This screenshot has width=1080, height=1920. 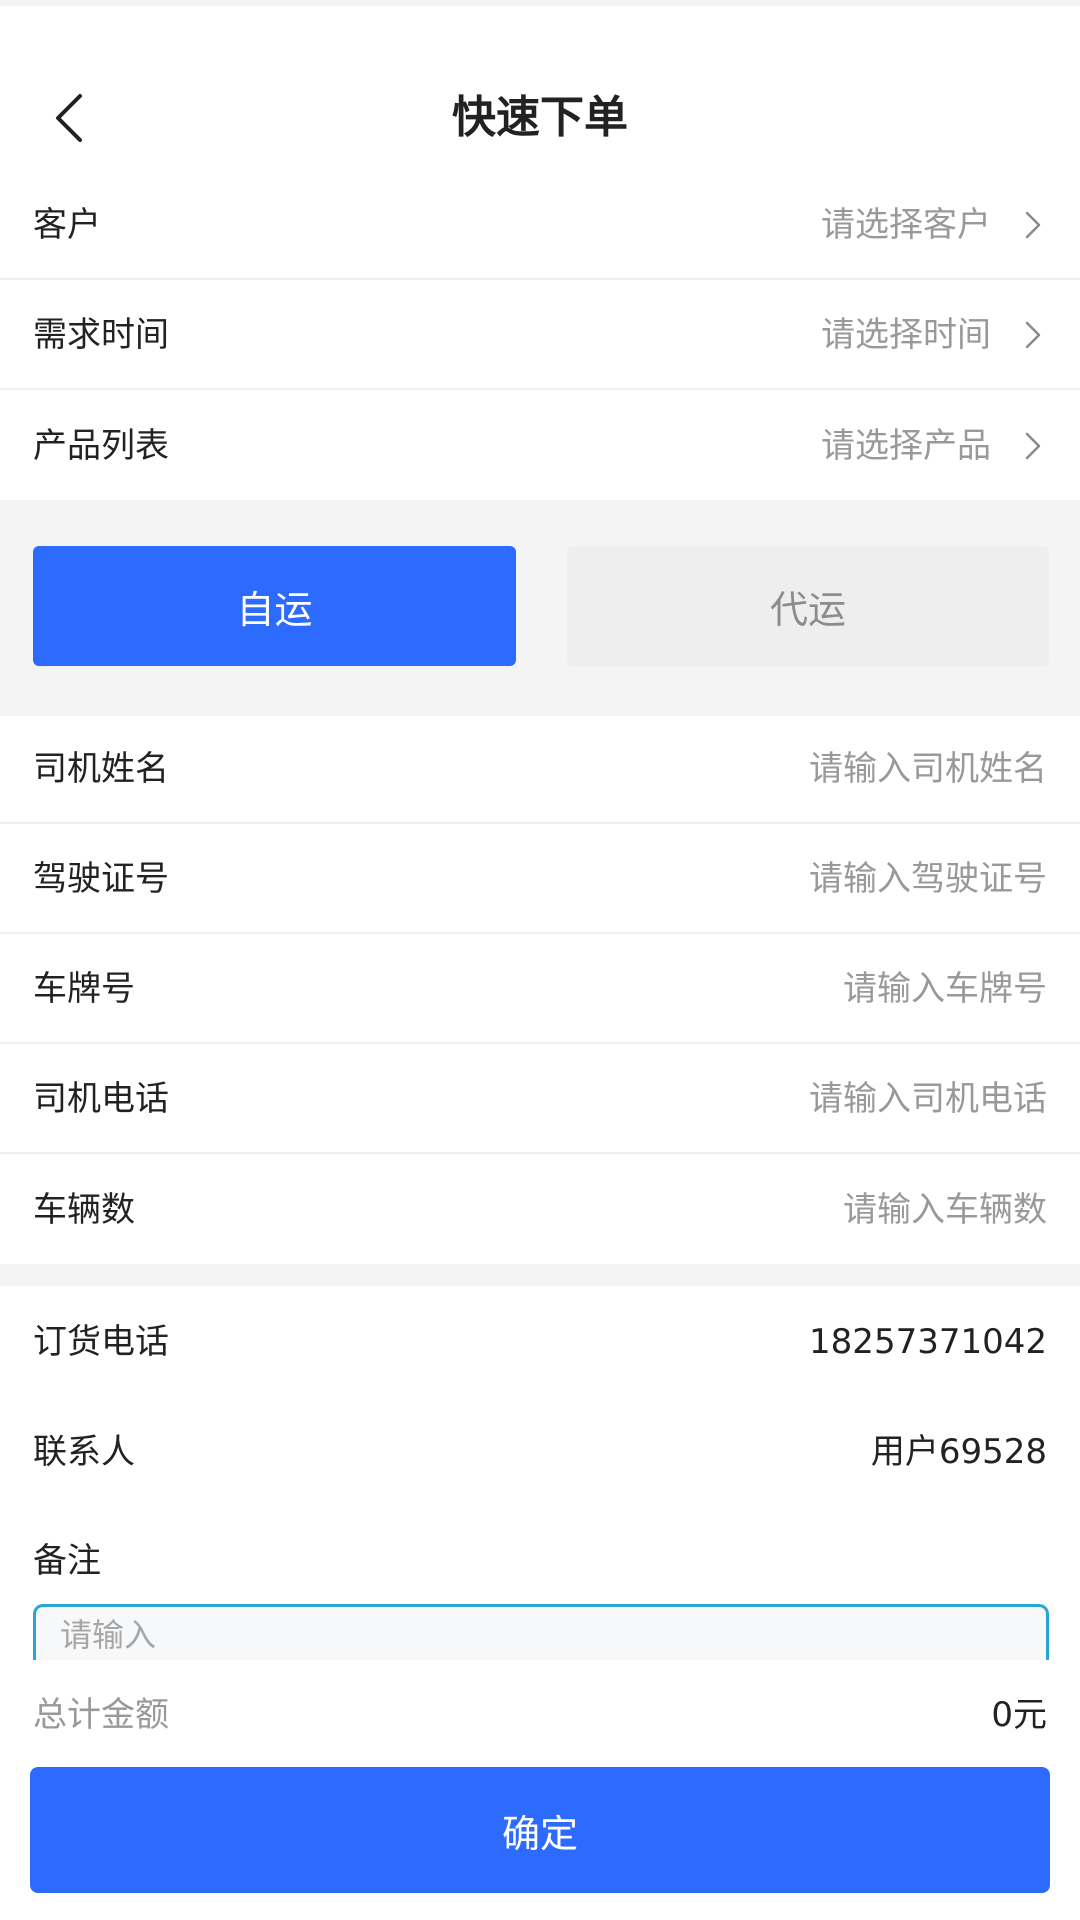 What do you see at coordinates (101, 1342) in the screenshot?
I see `order-phone-label: 订货电话` at bounding box center [101, 1342].